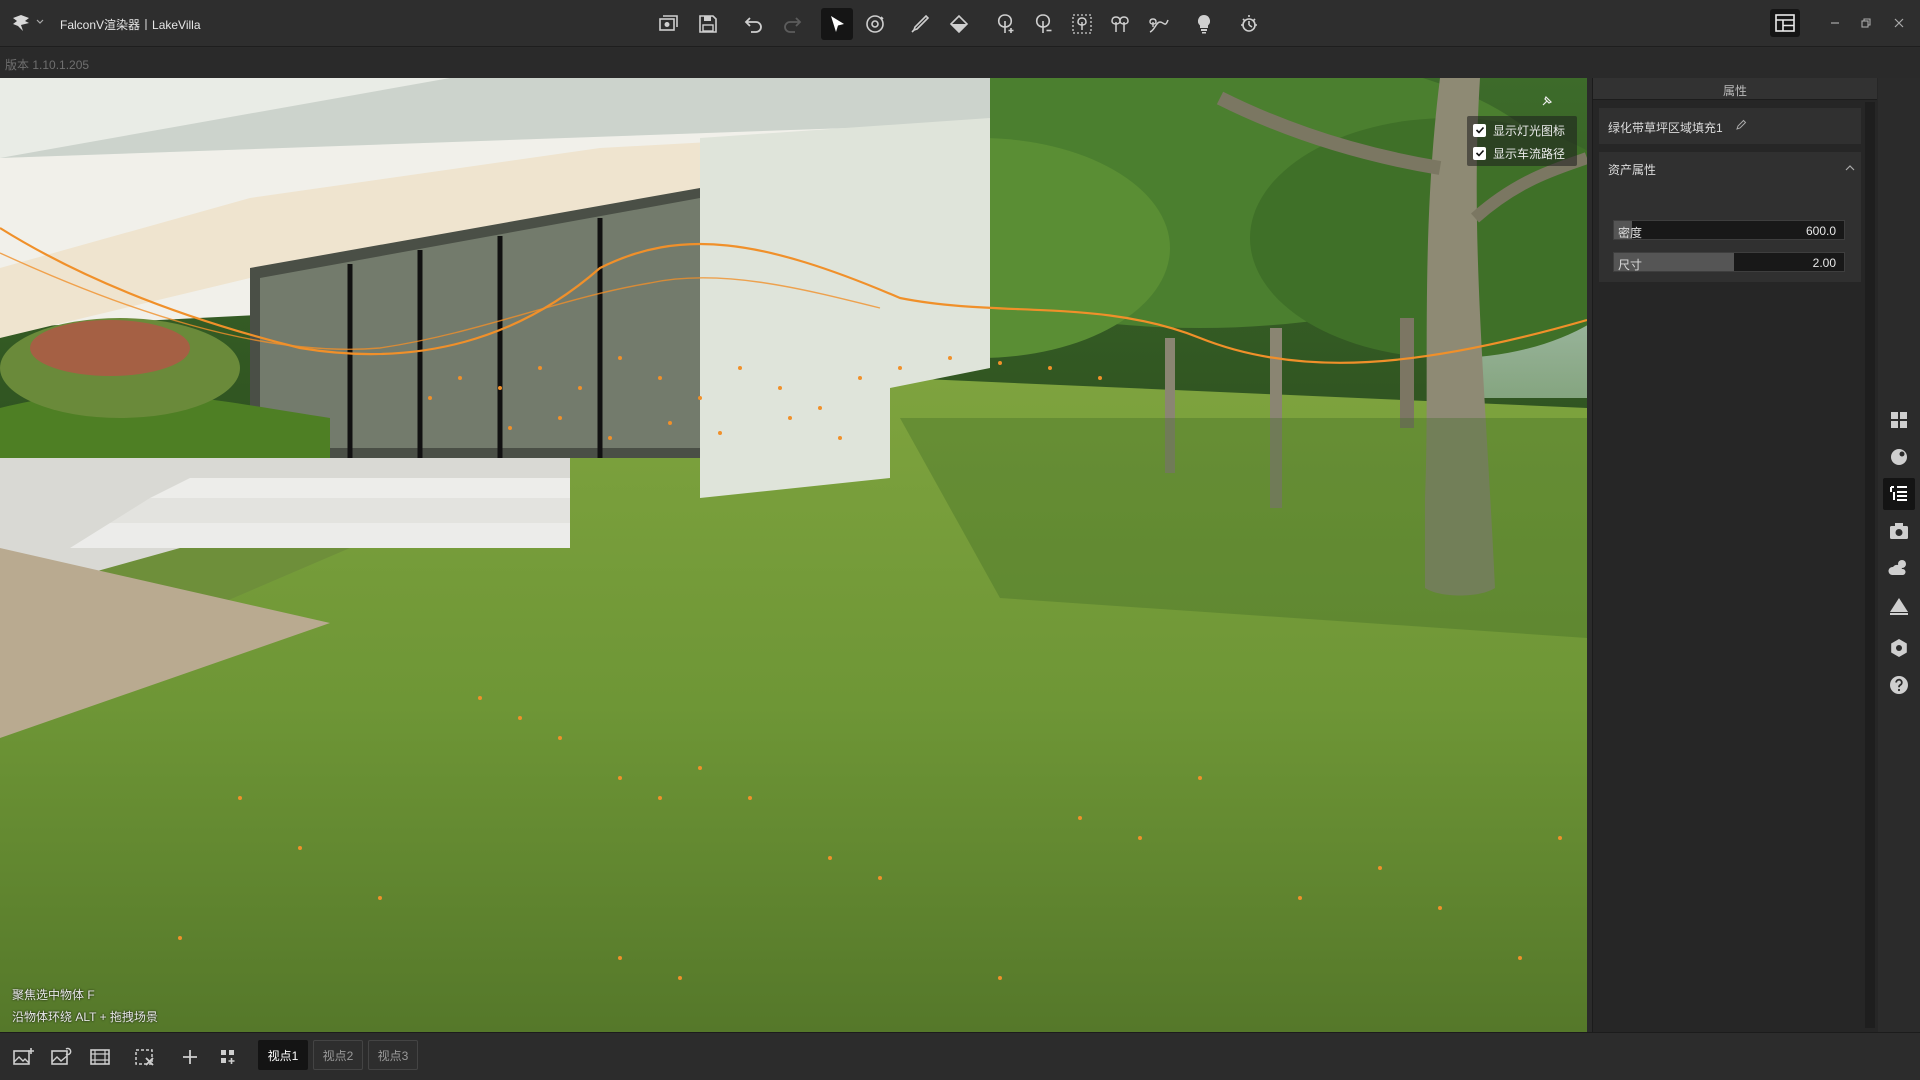 The image size is (1920, 1080). I want to click on light-button, so click(1204, 24).